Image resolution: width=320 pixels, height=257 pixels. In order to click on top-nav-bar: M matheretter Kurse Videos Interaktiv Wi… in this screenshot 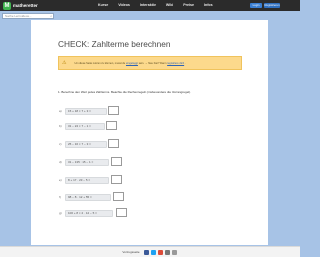, I will do `click(150, 5)`.